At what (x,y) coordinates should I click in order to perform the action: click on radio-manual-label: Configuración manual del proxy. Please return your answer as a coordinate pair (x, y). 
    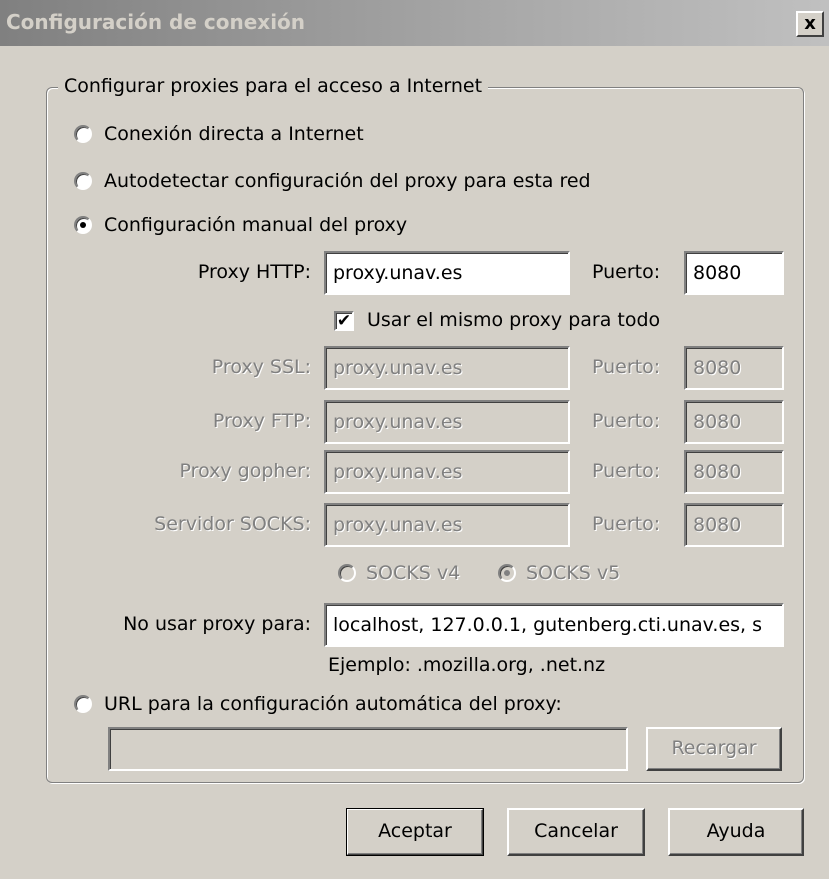
    Looking at the image, I should click on (256, 225).